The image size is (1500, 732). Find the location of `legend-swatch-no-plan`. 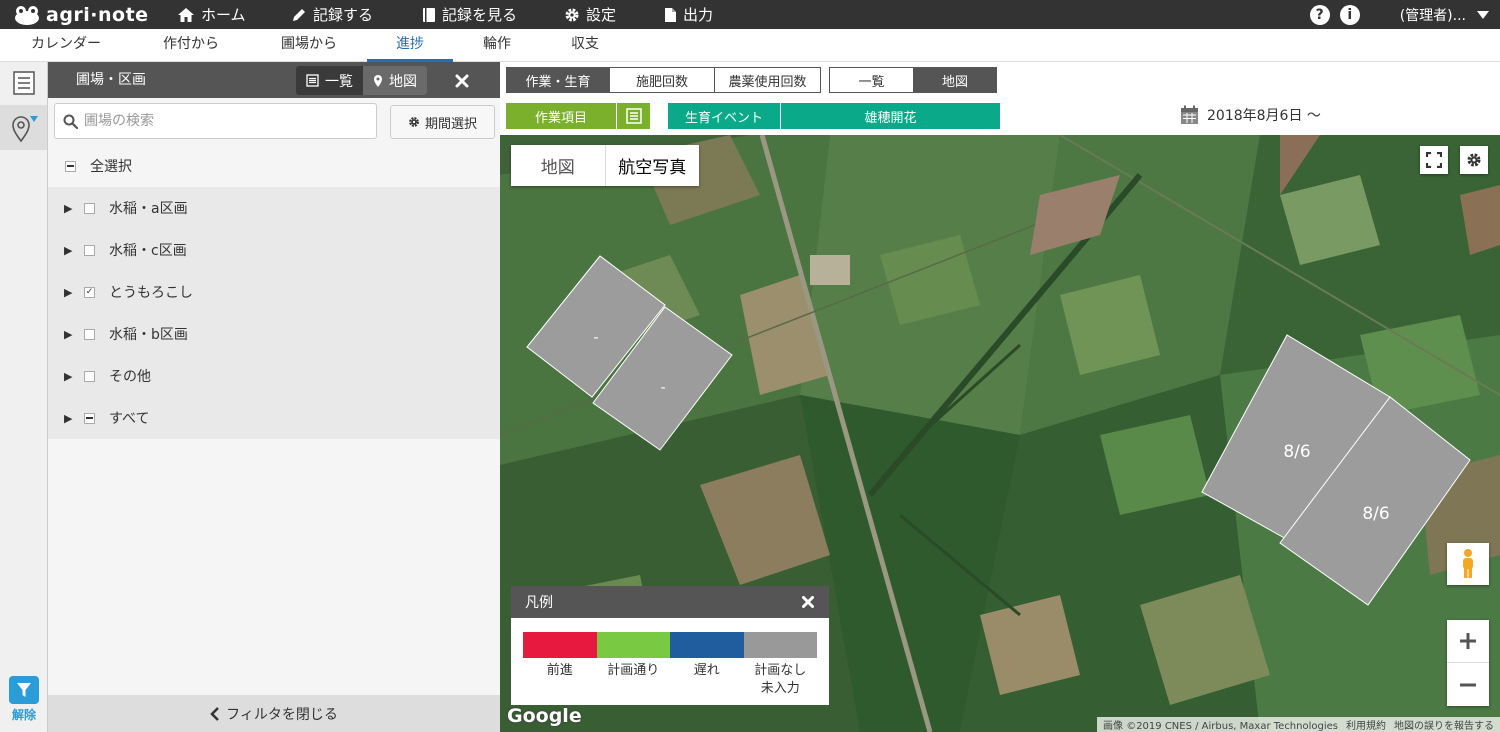

legend-swatch-no-plan is located at coordinates (780, 645).